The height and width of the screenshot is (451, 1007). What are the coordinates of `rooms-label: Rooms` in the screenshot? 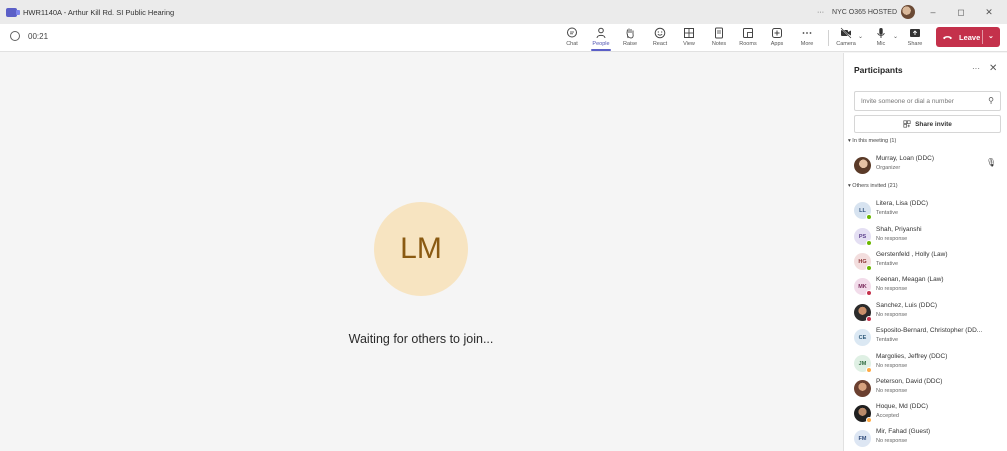 It's located at (748, 44).